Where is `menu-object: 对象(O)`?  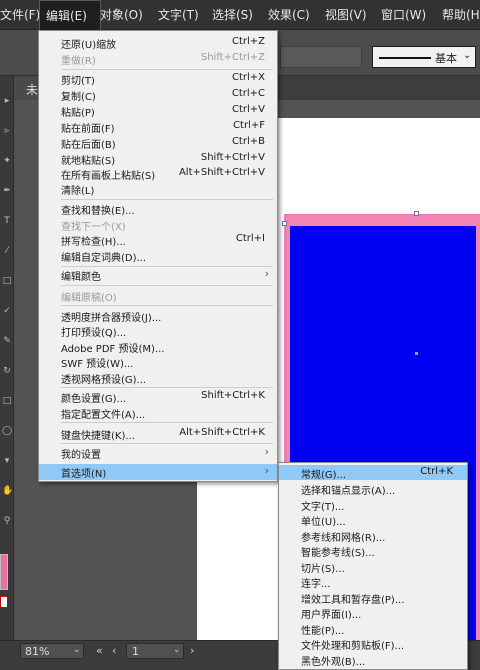
menu-object: 对象(O) is located at coordinates (121, 15).